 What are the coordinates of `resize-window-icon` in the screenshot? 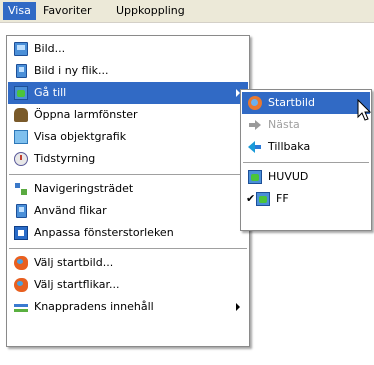 It's located at (21, 233).